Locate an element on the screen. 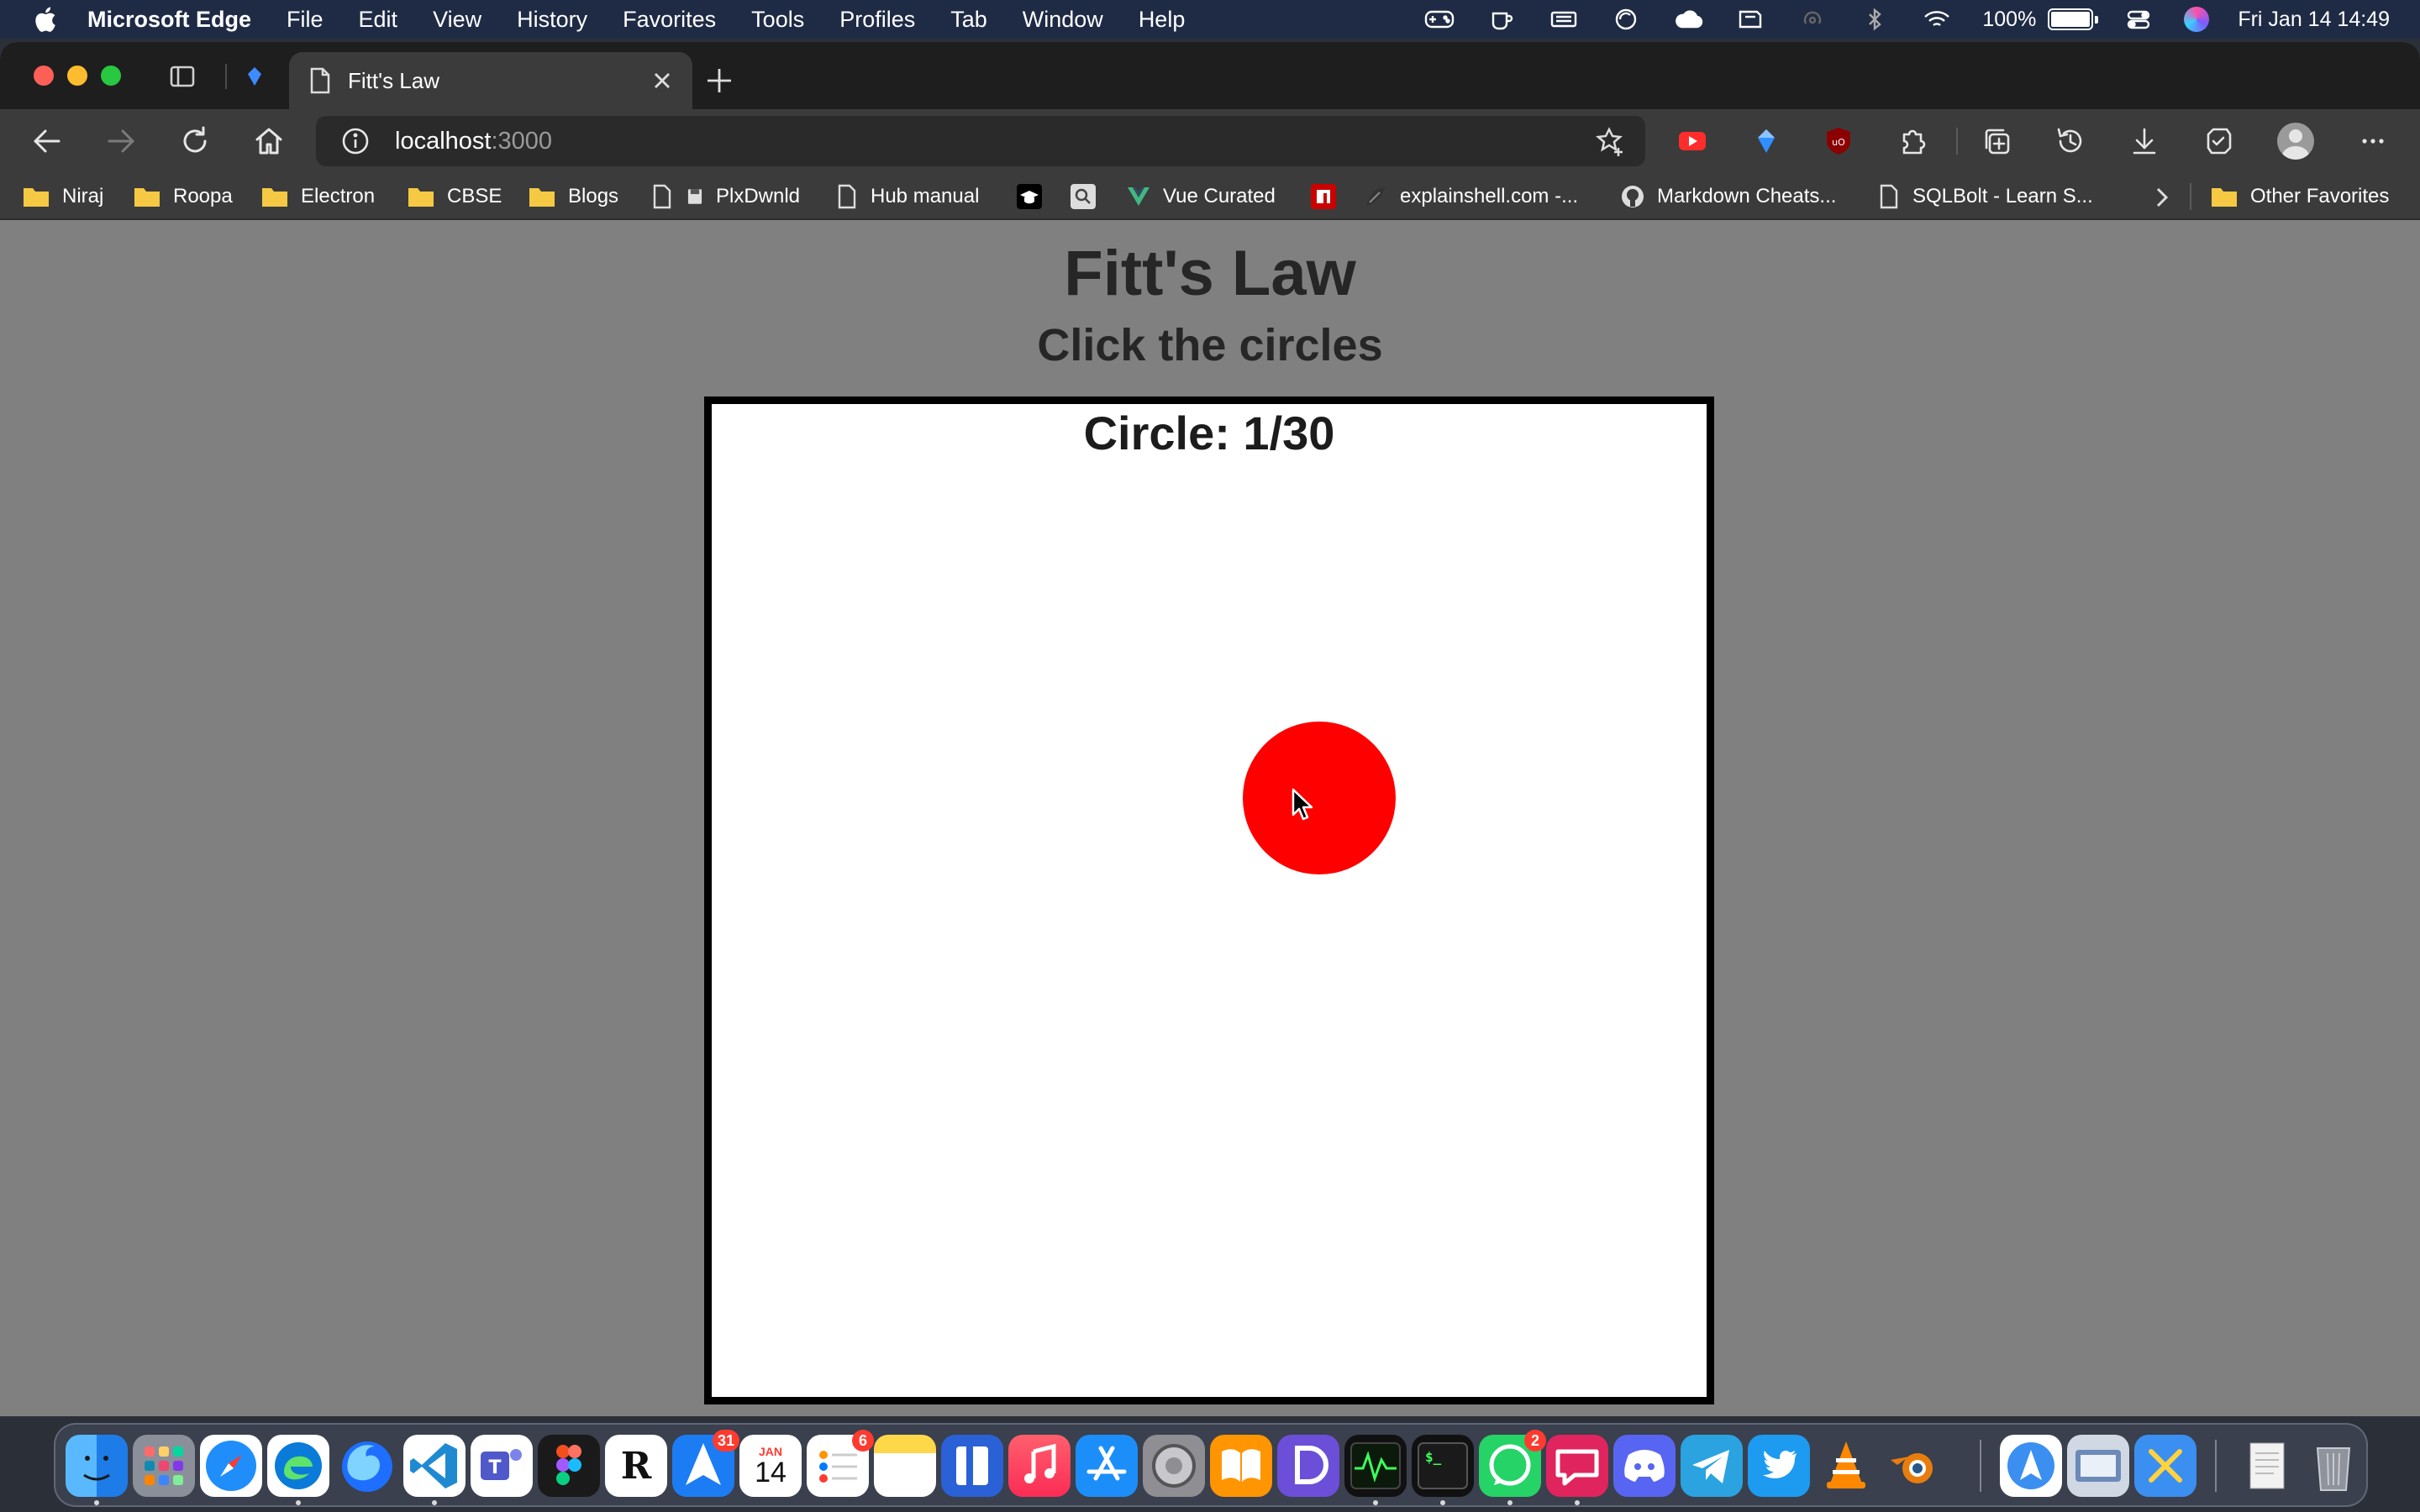 Image resolution: width=2420 pixels, height=1512 pixels. music-icon is located at coordinates (1040, 1466).